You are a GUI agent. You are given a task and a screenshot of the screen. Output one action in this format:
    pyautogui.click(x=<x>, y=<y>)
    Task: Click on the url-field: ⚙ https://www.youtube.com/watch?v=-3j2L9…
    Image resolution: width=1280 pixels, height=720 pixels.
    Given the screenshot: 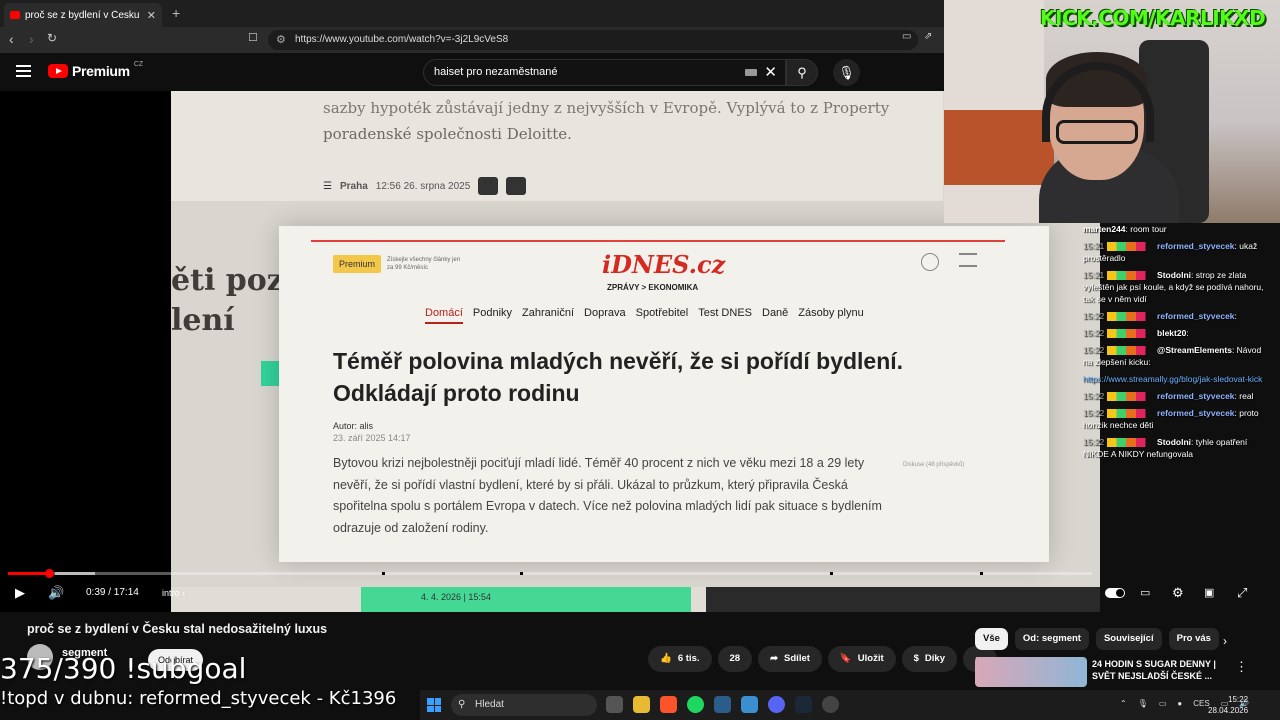 What is the action you would take?
    pyautogui.click(x=593, y=40)
    